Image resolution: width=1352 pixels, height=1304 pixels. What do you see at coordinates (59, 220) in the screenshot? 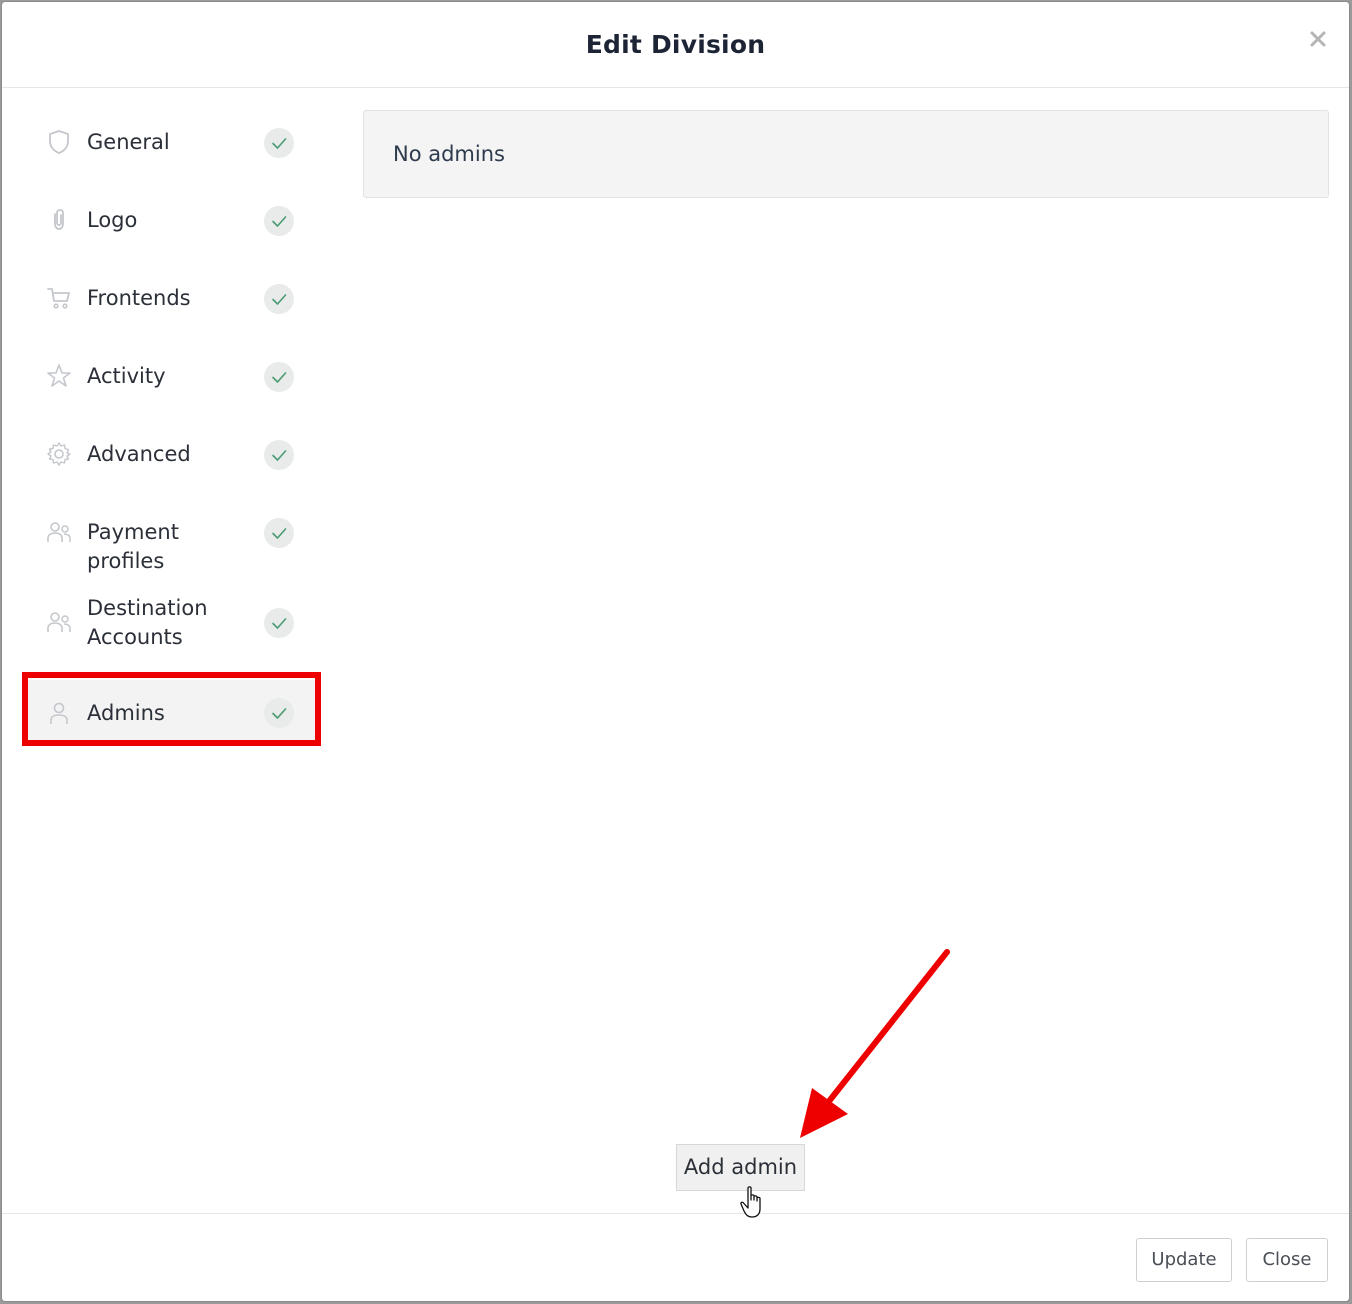
I see `paperclip-icon` at bounding box center [59, 220].